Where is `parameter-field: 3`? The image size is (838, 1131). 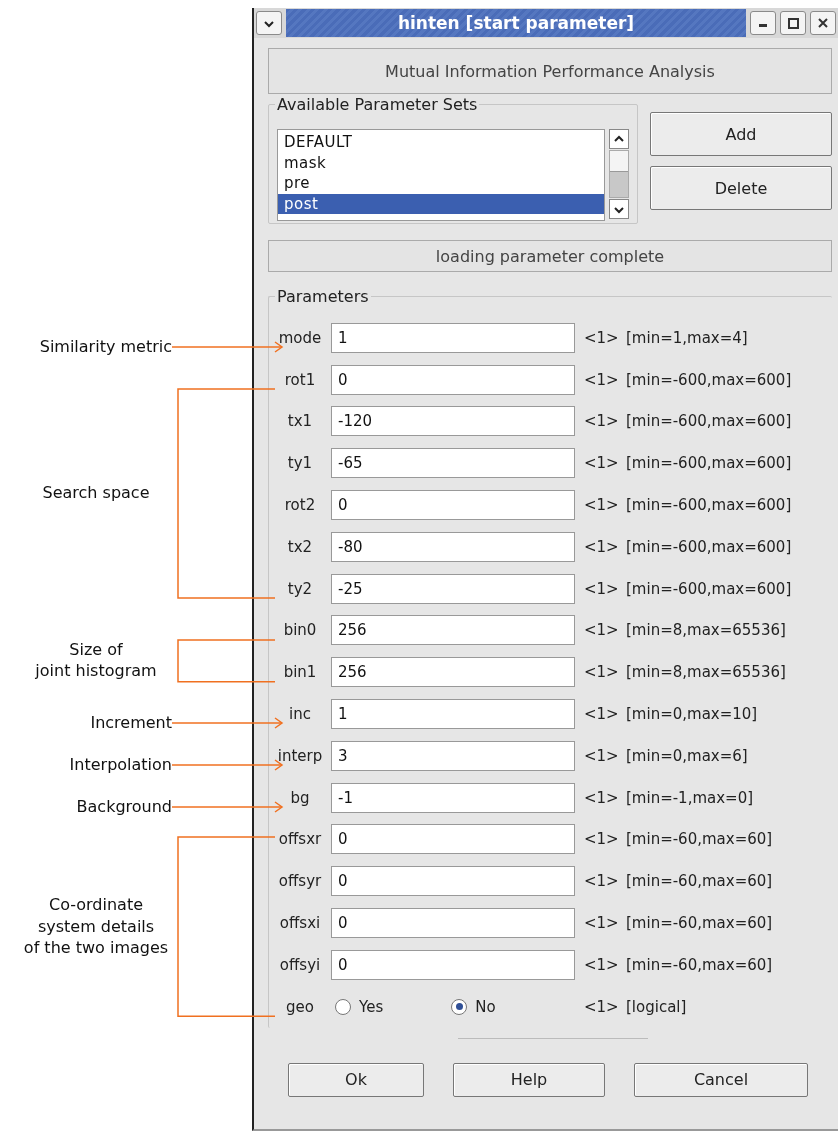 parameter-field: 3 is located at coordinates (453, 755).